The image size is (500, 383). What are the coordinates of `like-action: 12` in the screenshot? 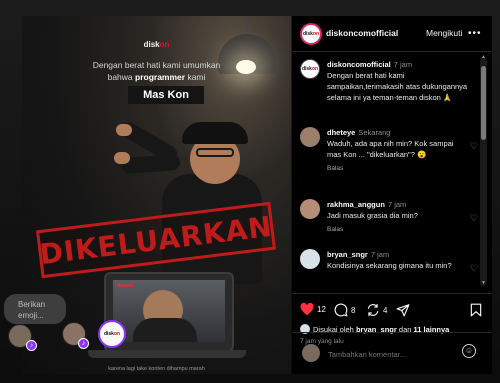 It's located at (313, 309).